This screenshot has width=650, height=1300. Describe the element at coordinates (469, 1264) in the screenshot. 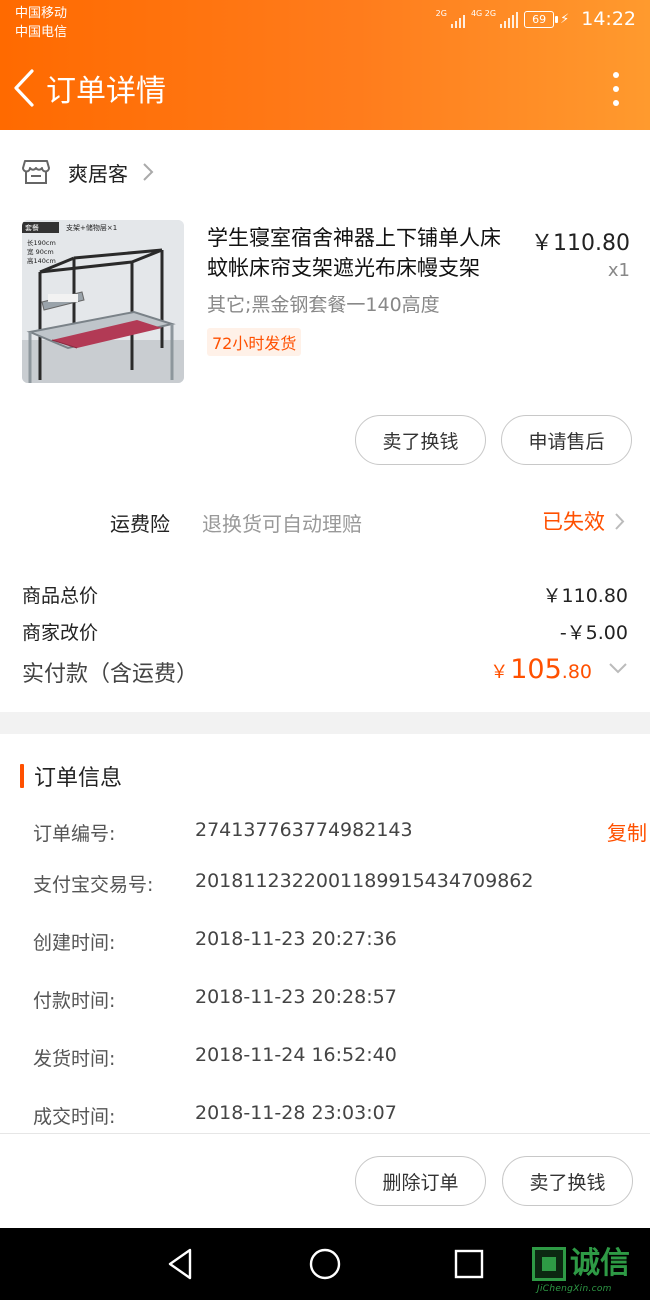

I see `square-recents-icon` at that location.